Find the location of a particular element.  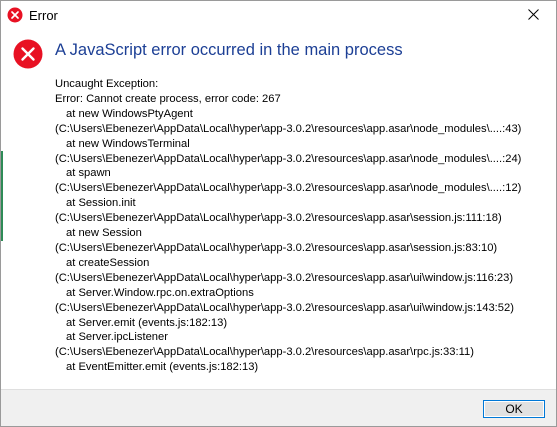

title-bar: Error is located at coordinates (278, 16).